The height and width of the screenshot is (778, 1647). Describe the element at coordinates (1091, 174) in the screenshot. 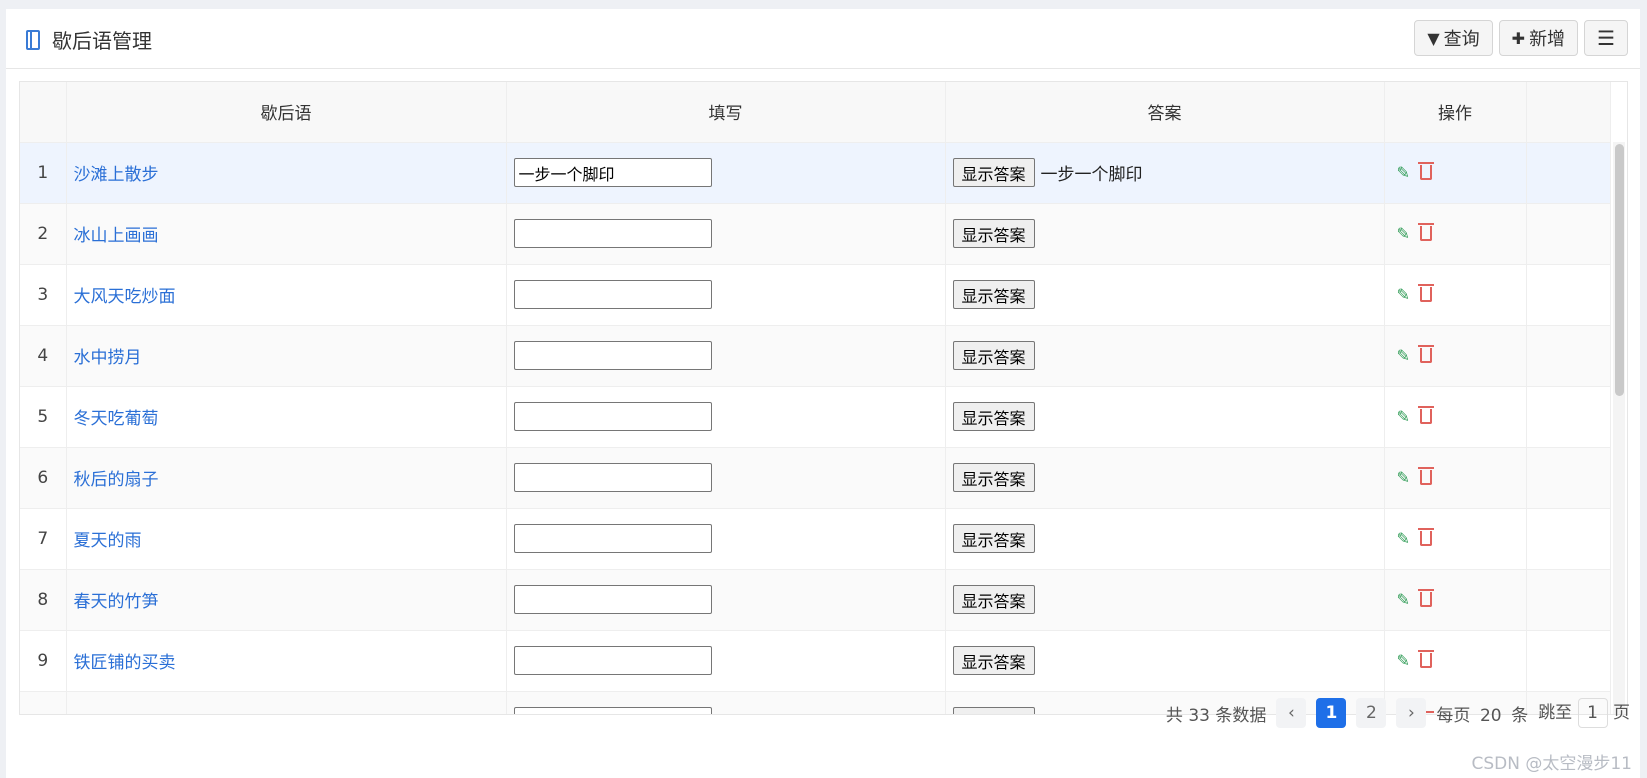

I see `answer-text: 一步一个脚印` at that location.